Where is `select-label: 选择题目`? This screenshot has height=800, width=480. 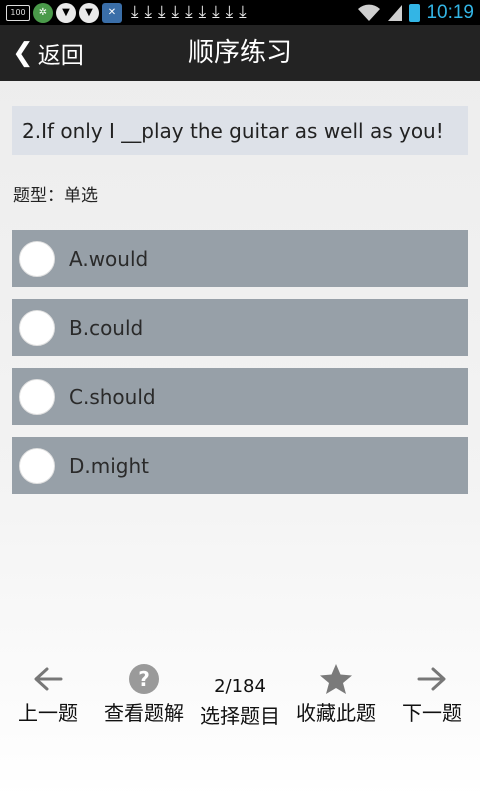 select-label: 选择题目 is located at coordinates (240, 716).